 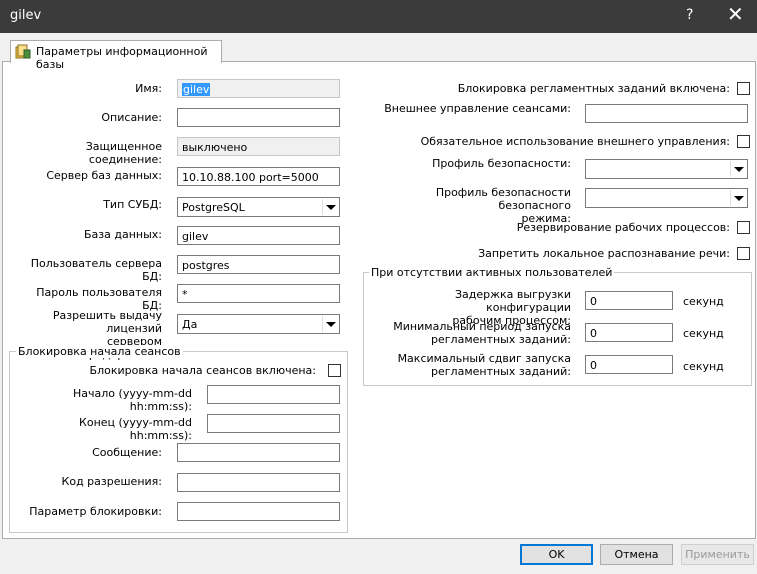 What do you see at coordinates (96, 270) in the screenshot?
I see `db-user-label: Пользователь сервера БД:` at bounding box center [96, 270].